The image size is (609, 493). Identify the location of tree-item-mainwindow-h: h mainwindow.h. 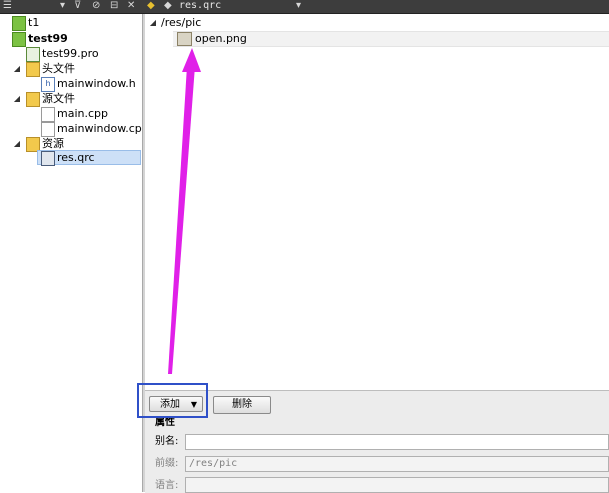
(71, 84).